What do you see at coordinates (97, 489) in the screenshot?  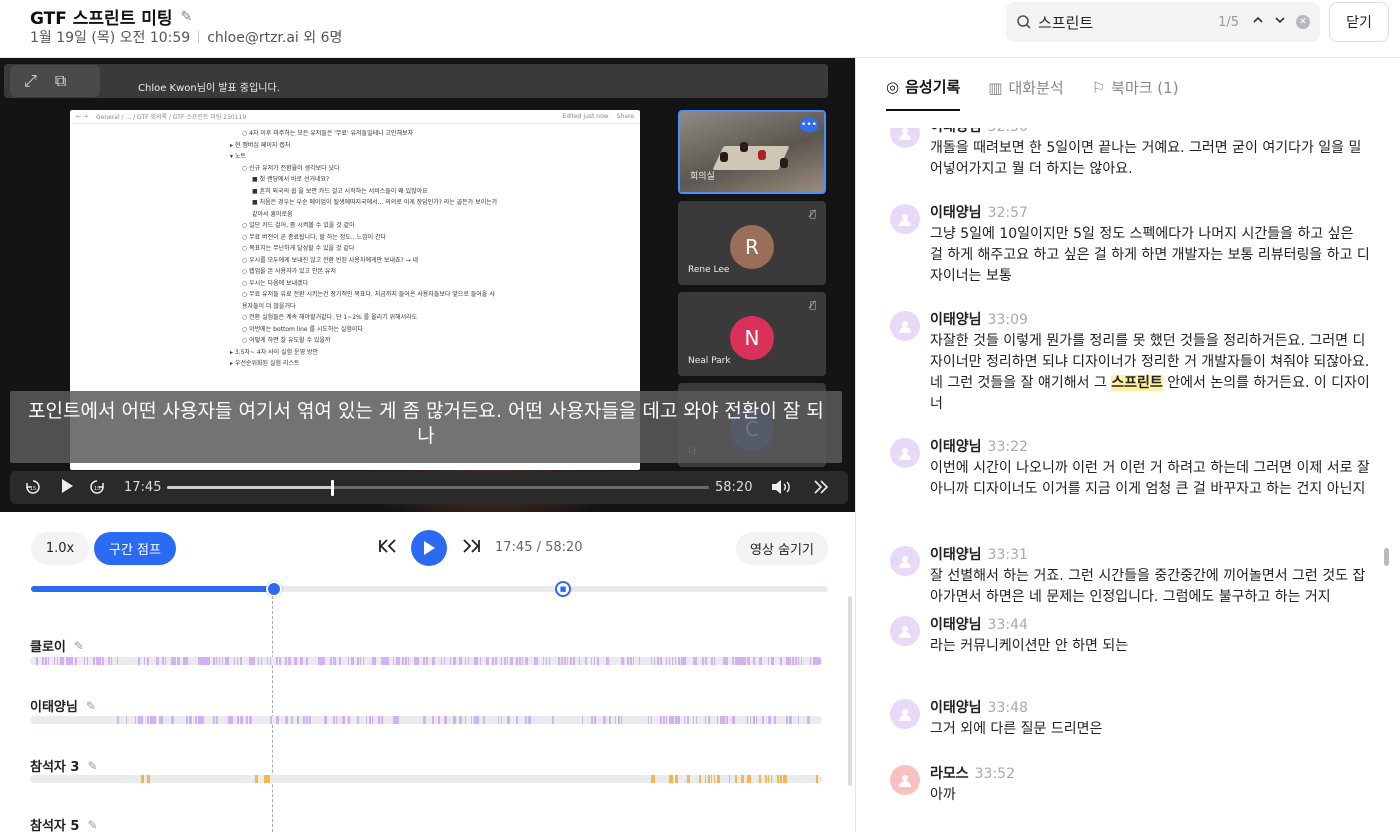 I see `forward-15-icon: 15` at bounding box center [97, 489].